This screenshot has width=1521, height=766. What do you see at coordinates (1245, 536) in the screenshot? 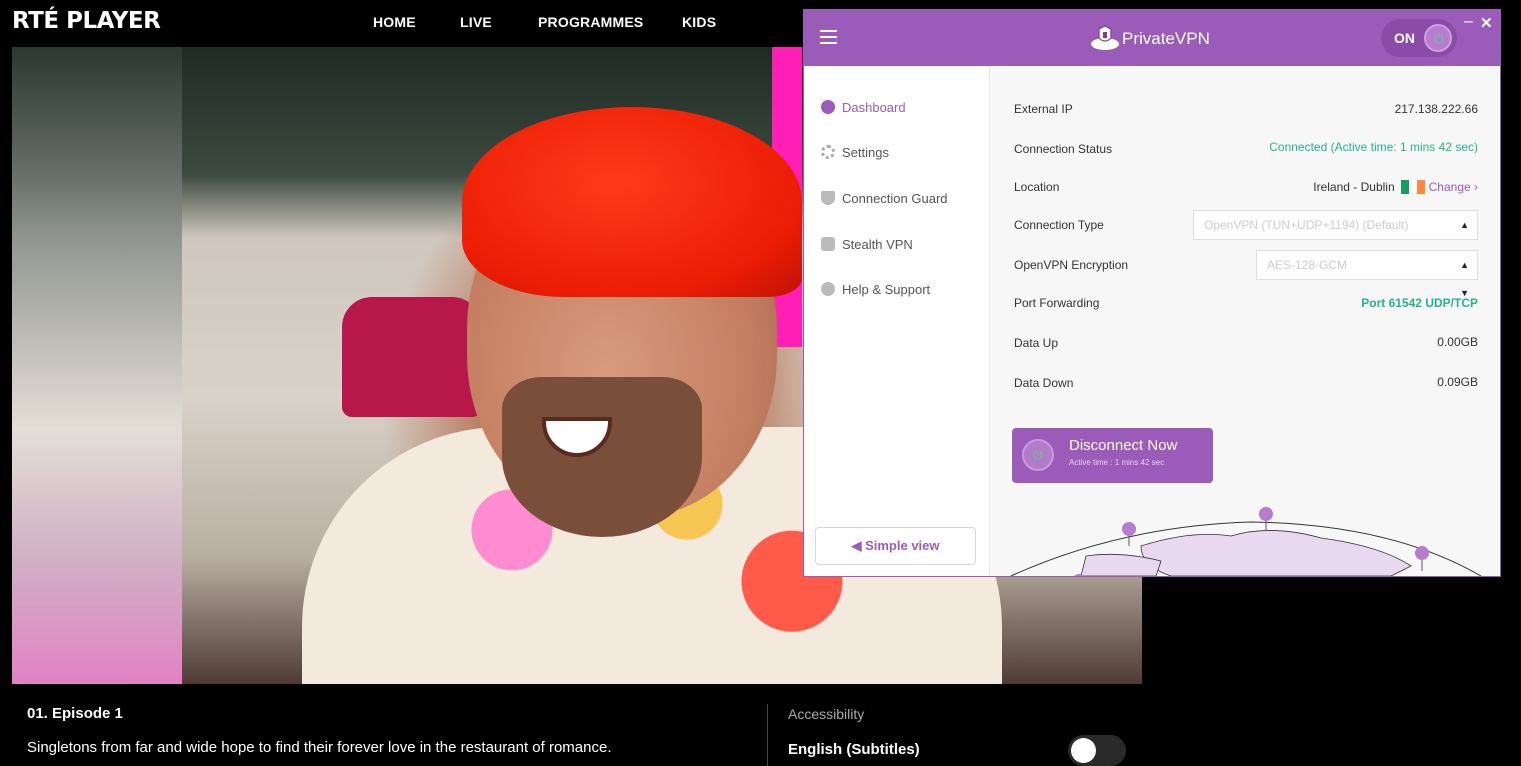
I see `server-world-map` at bounding box center [1245, 536].